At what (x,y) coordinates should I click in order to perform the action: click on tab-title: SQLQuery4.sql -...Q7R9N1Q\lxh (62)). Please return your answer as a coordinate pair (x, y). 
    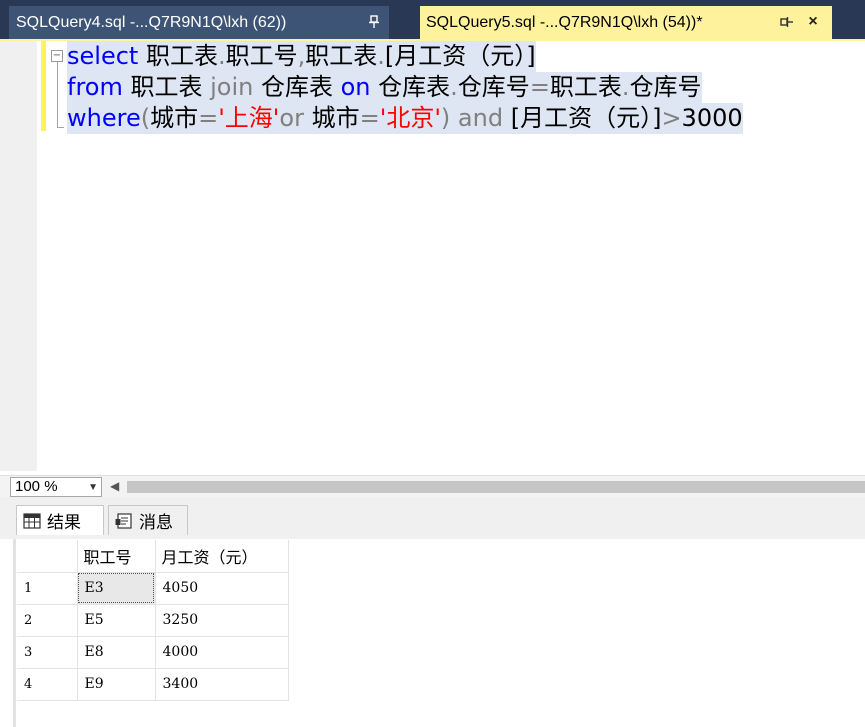
    Looking at the image, I should click on (151, 22).